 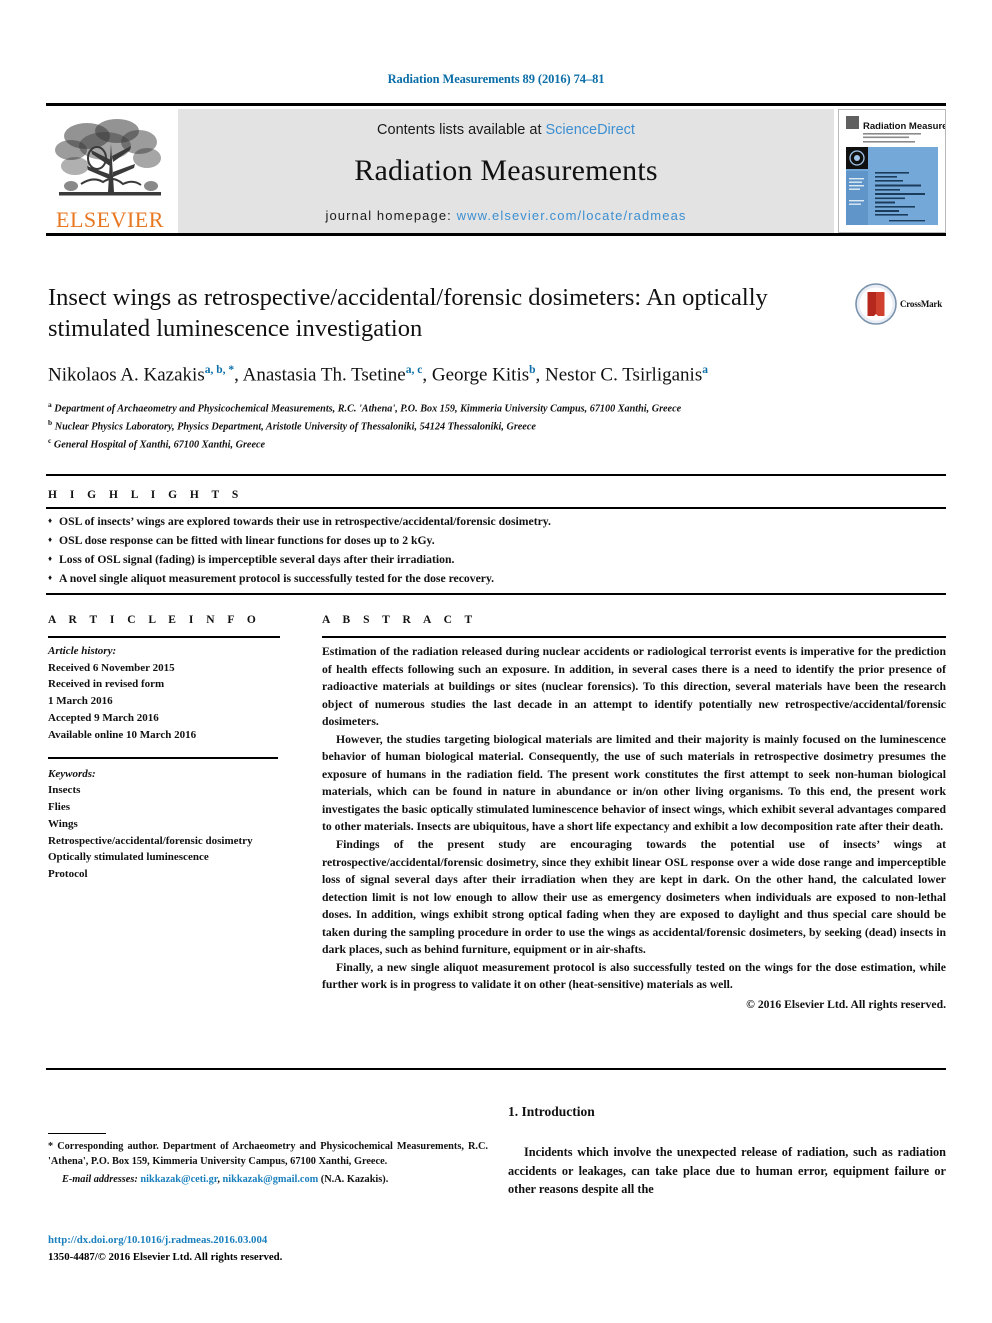 What do you see at coordinates (126, 375) in the screenshot?
I see `author-0-name: Nikolaos A. Kazakis` at bounding box center [126, 375].